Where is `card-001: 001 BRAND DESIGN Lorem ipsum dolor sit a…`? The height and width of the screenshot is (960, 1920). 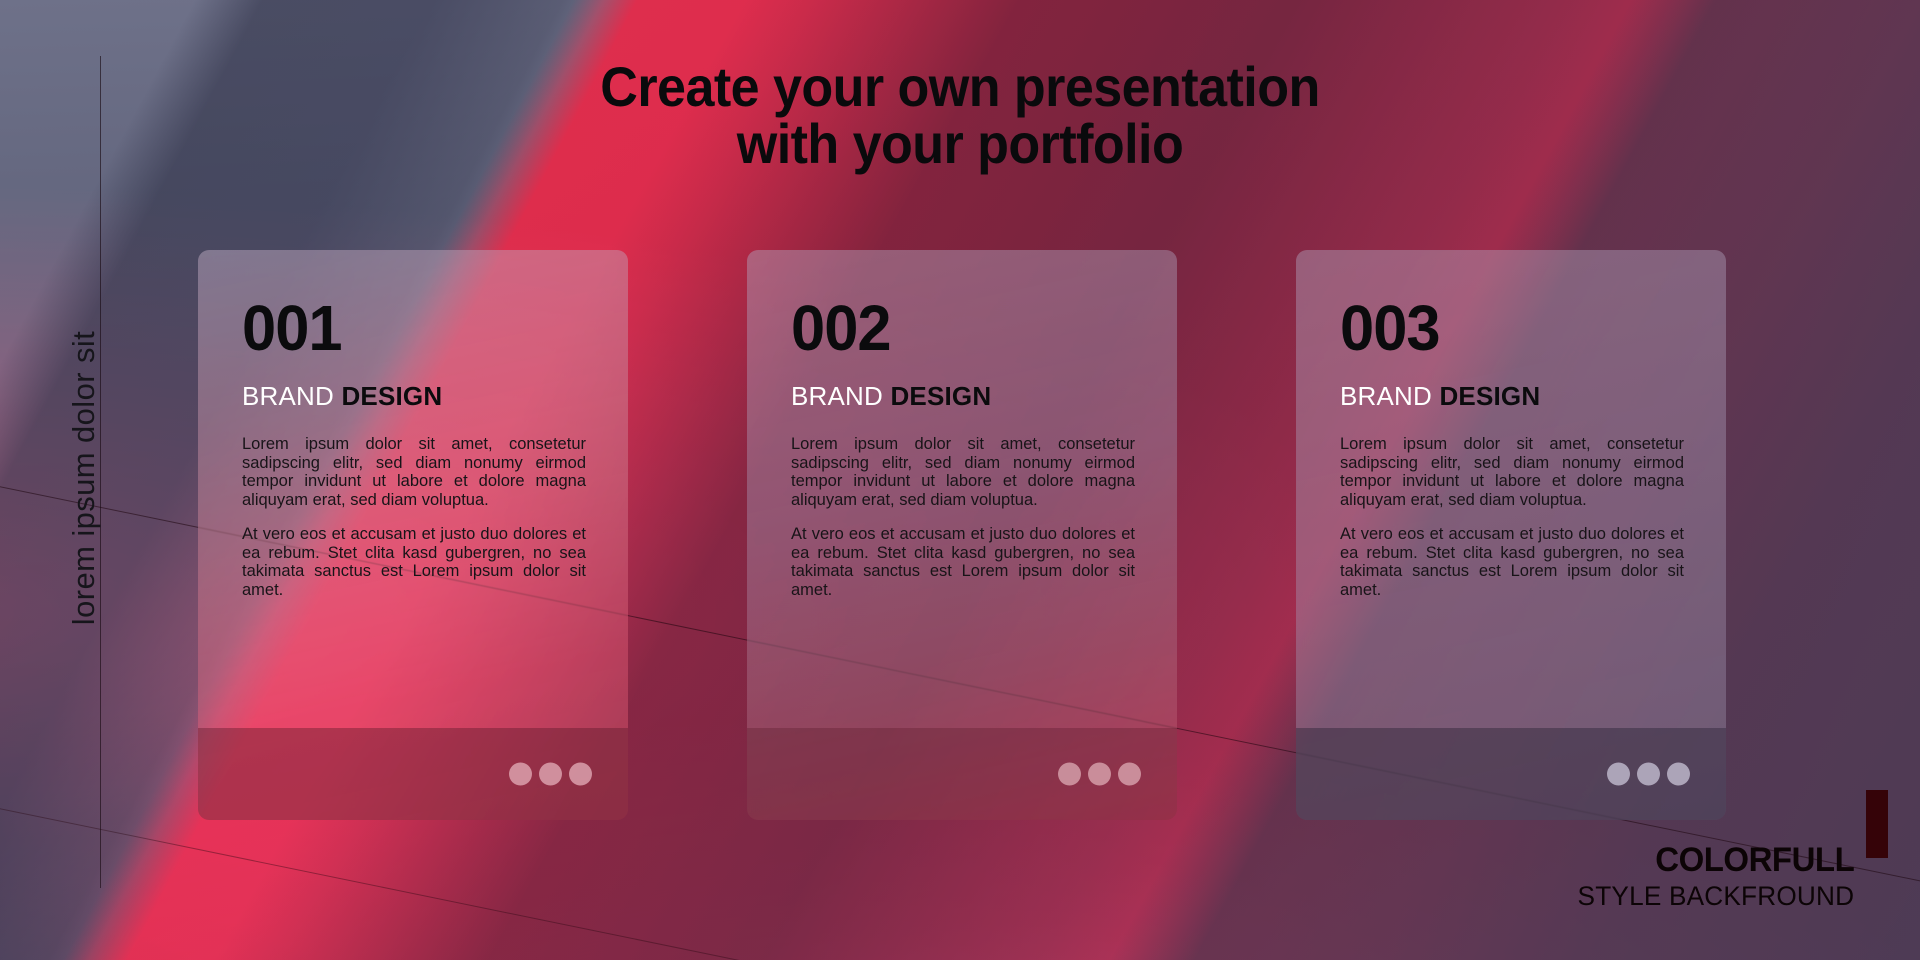
card-001: 001 BRAND DESIGN Lorem ipsum dolor sit a… is located at coordinates (413, 535).